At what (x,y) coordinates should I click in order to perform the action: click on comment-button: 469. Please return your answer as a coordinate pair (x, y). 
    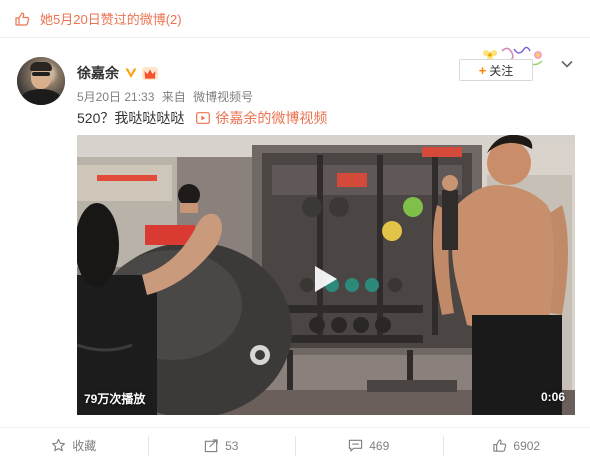
    Looking at the image, I should click on (369, 445).